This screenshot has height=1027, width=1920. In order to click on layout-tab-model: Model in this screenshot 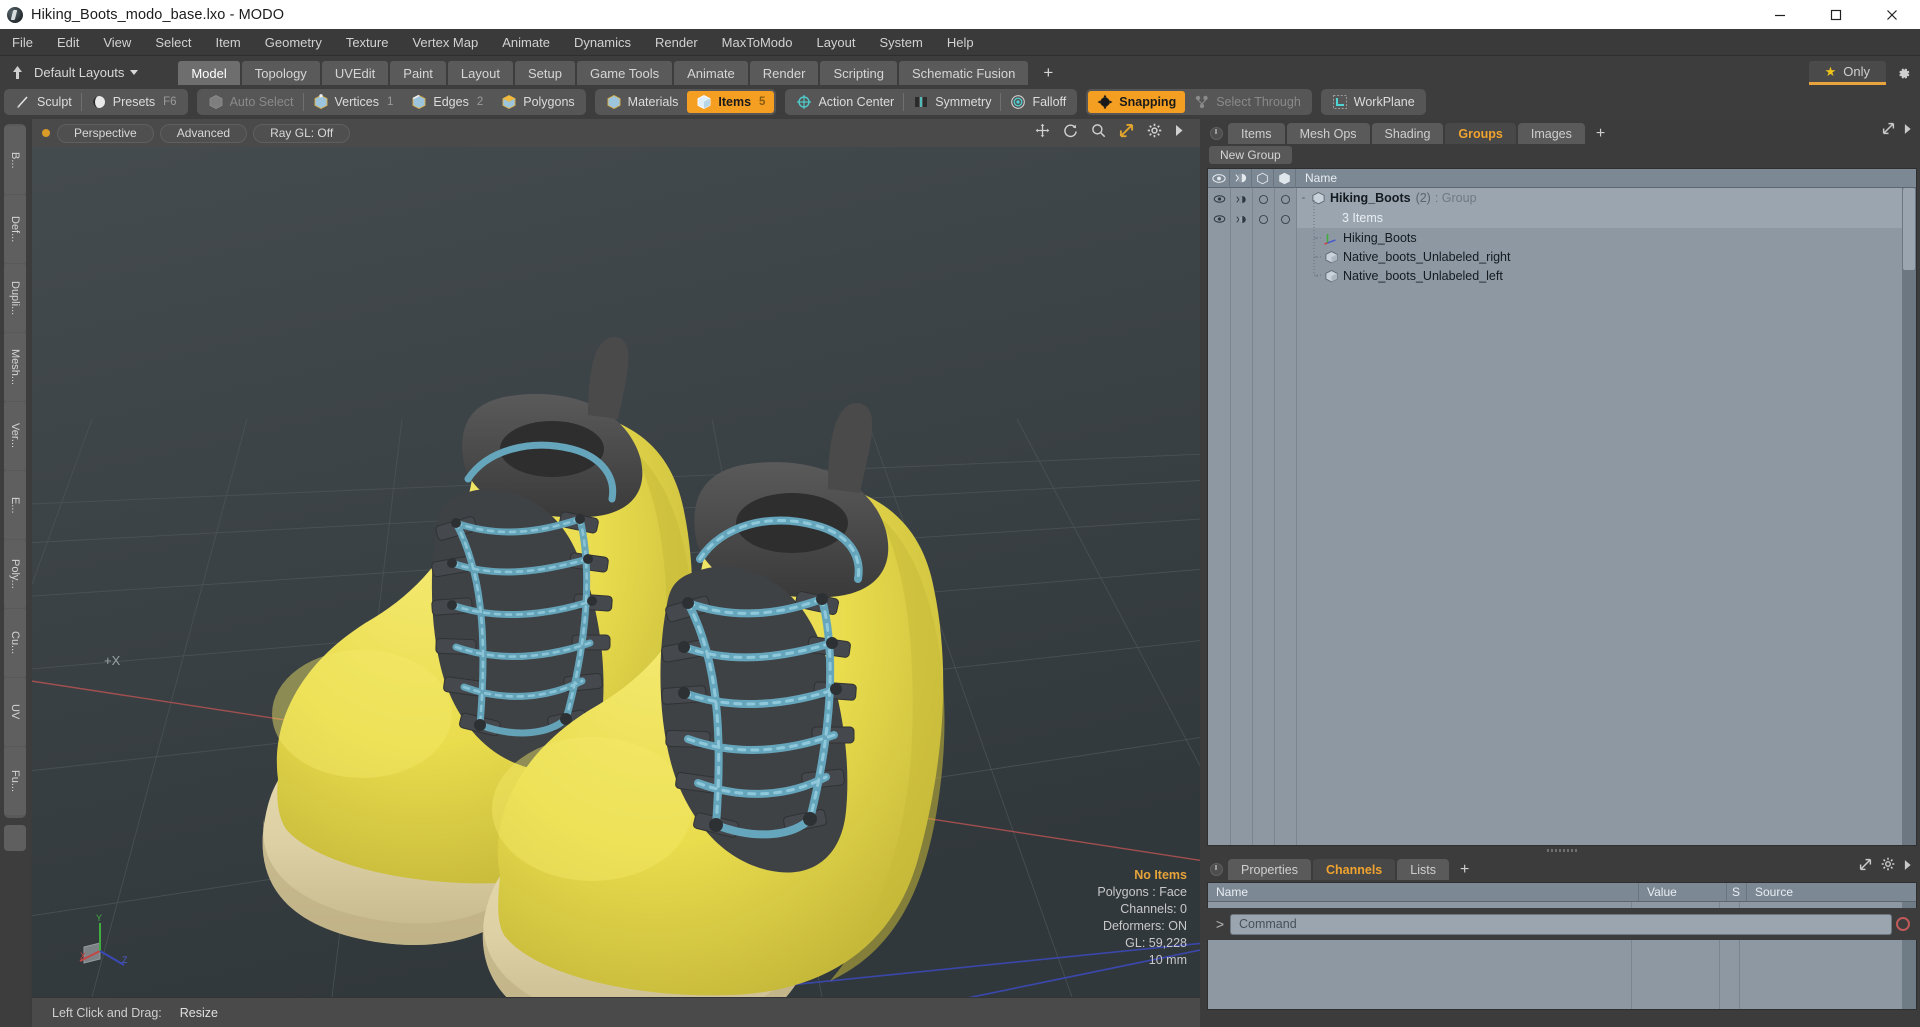, I will do `click(209, 73)`.